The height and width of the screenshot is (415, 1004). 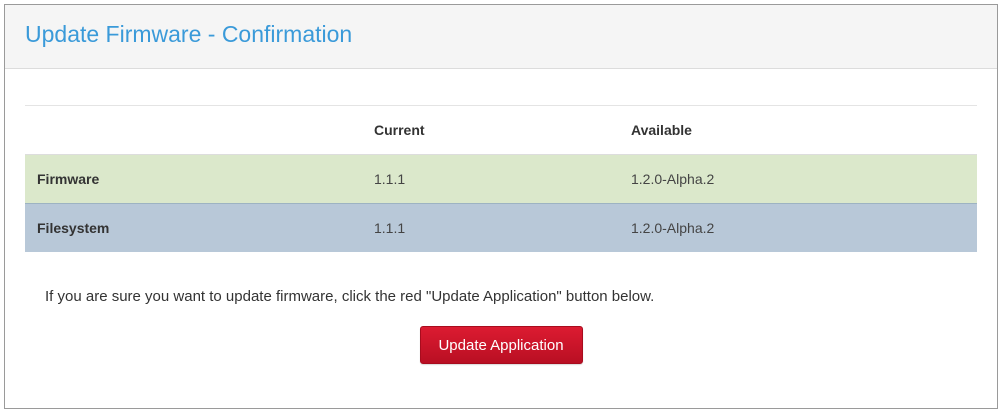 I want to click on column-header-label, so click(x=193, y=130).